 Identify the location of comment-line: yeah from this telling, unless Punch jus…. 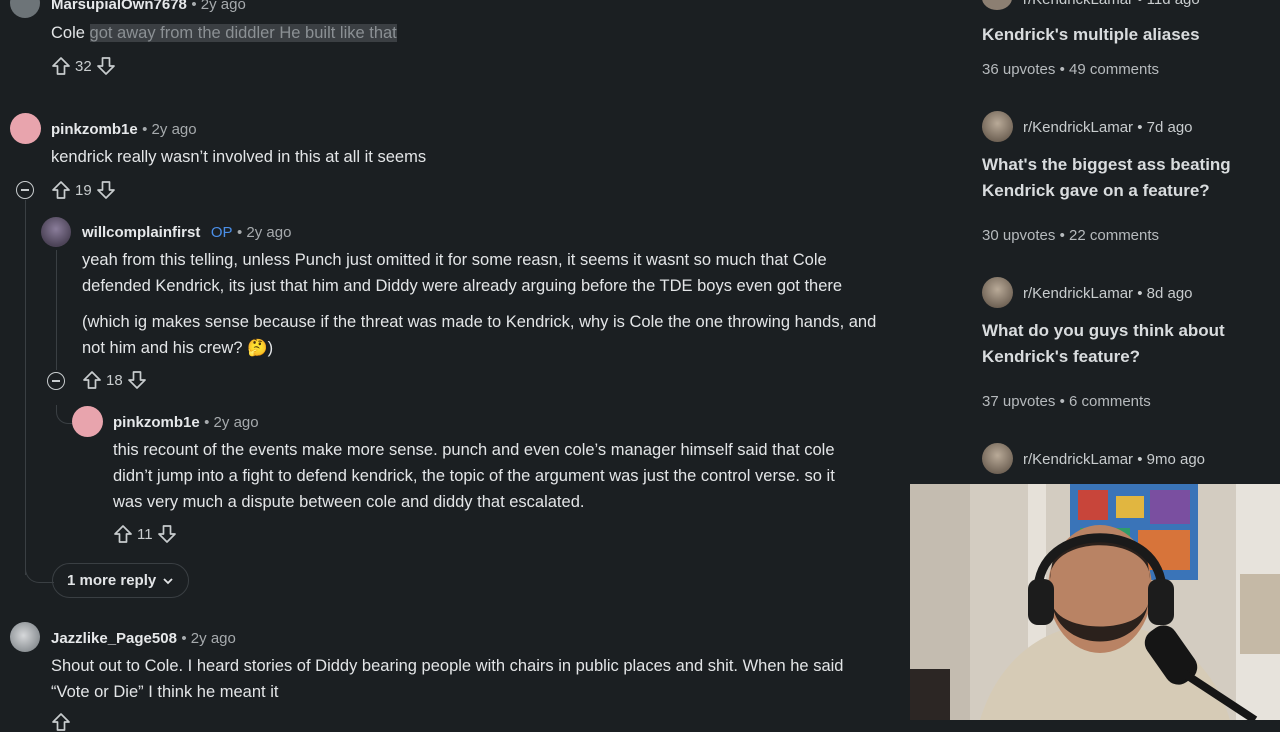
(454, 260).